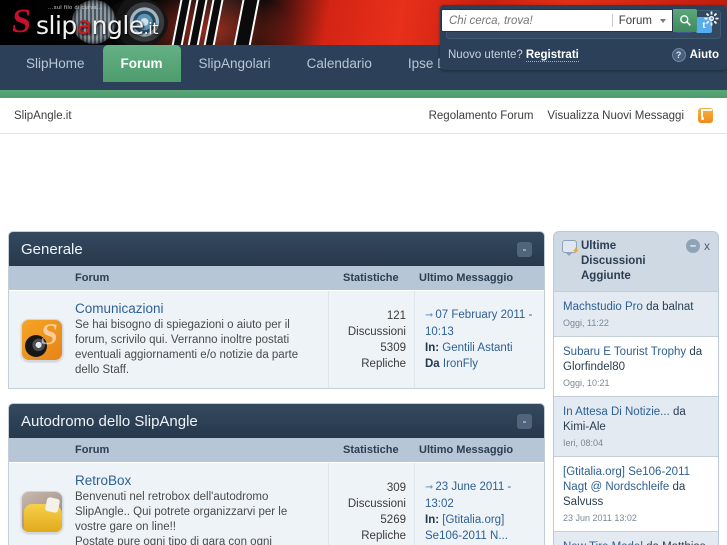  I want to click on last-post-date: 23 June 2011 - 13:02, so click(468, 495).